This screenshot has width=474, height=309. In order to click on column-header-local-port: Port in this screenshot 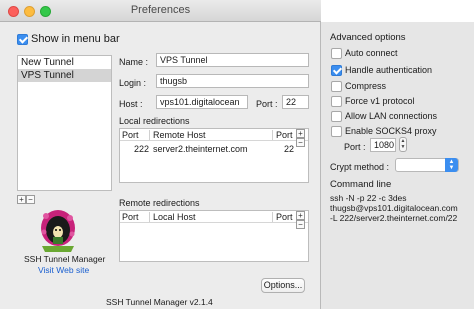, I will do `click(284, 217)`.